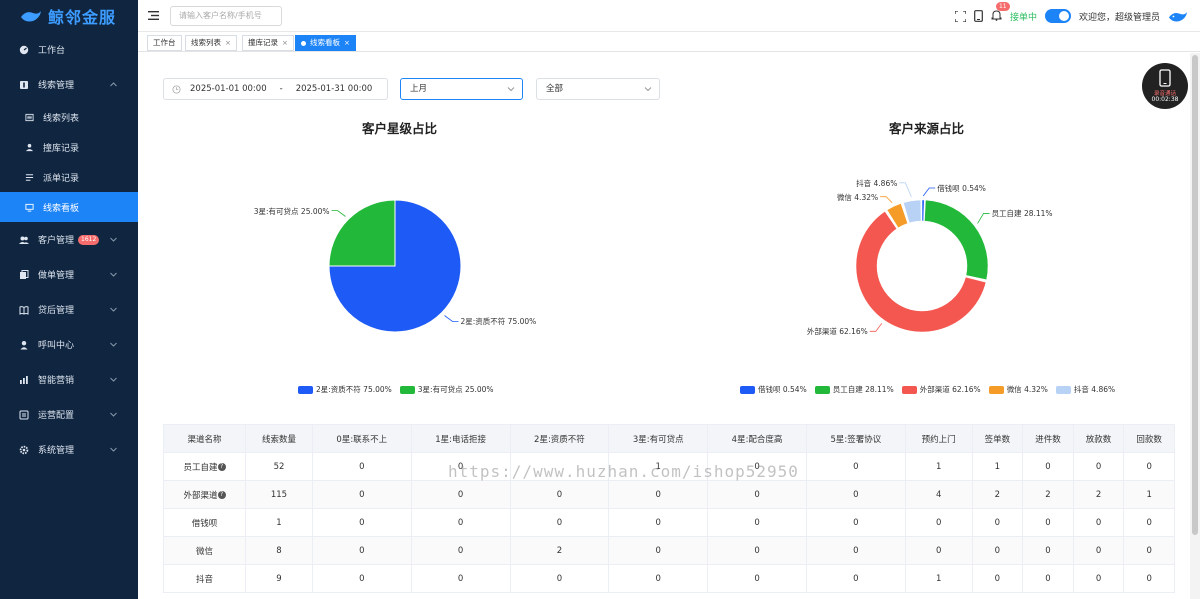 This screenshot has width=1200, height=599. Describe the element at coordinates (69, 379) in the screenshot. I see `sidebar-item-6: 智能营销` at that location.